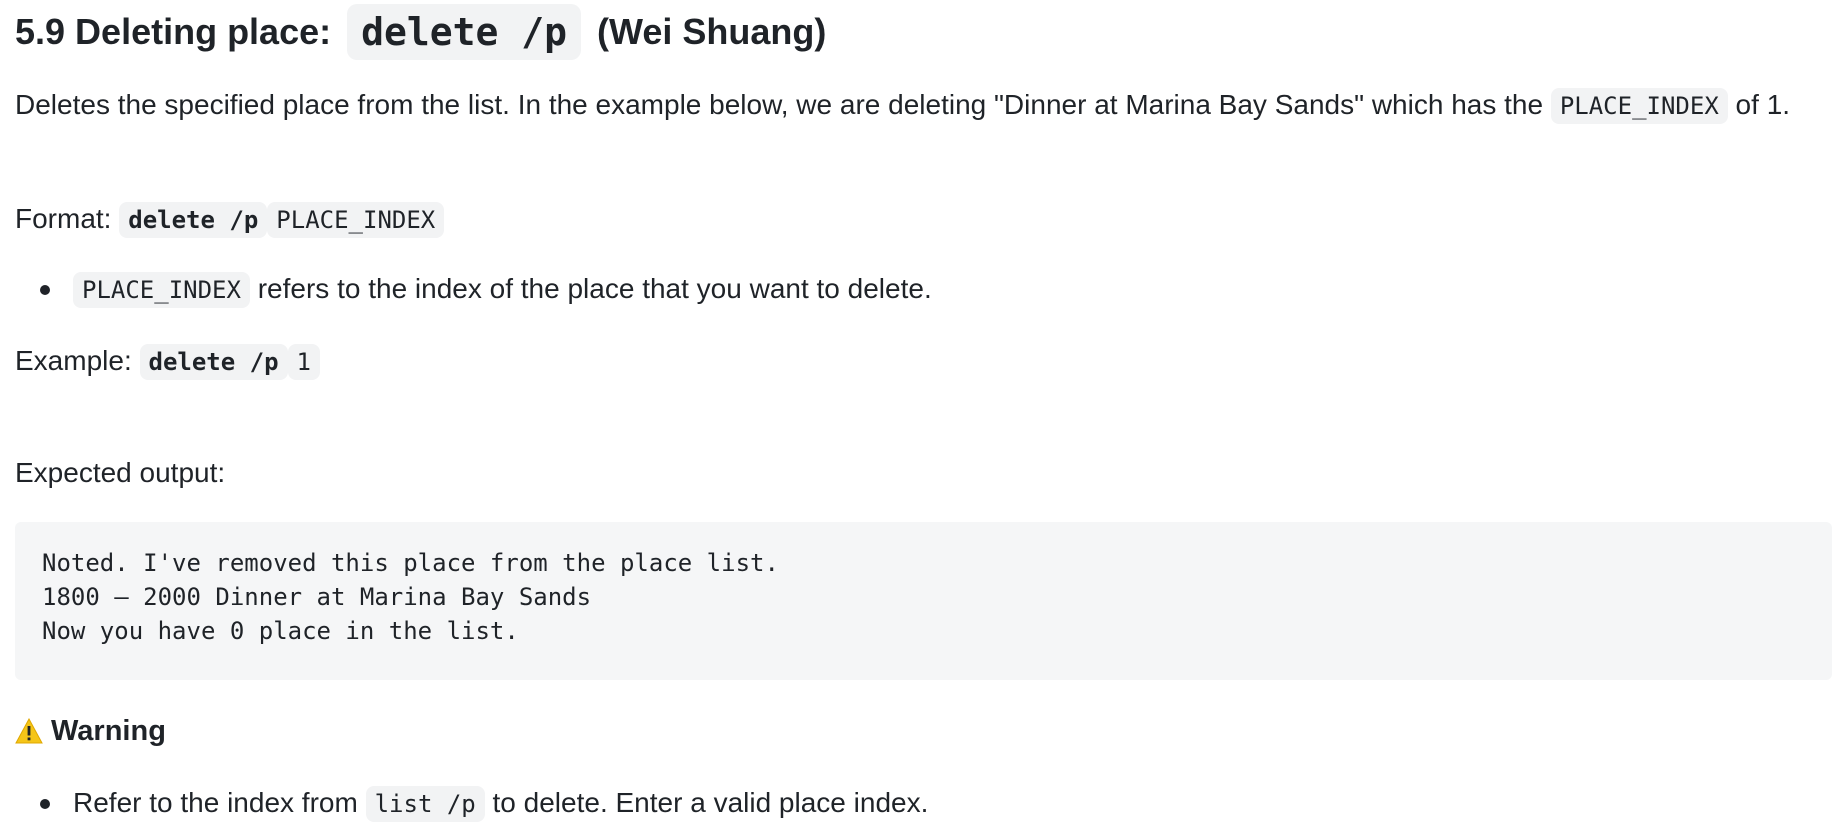 This screenshot has height=840, width=1832. I want to click on warning-heading: Warning, so click(90, 731).